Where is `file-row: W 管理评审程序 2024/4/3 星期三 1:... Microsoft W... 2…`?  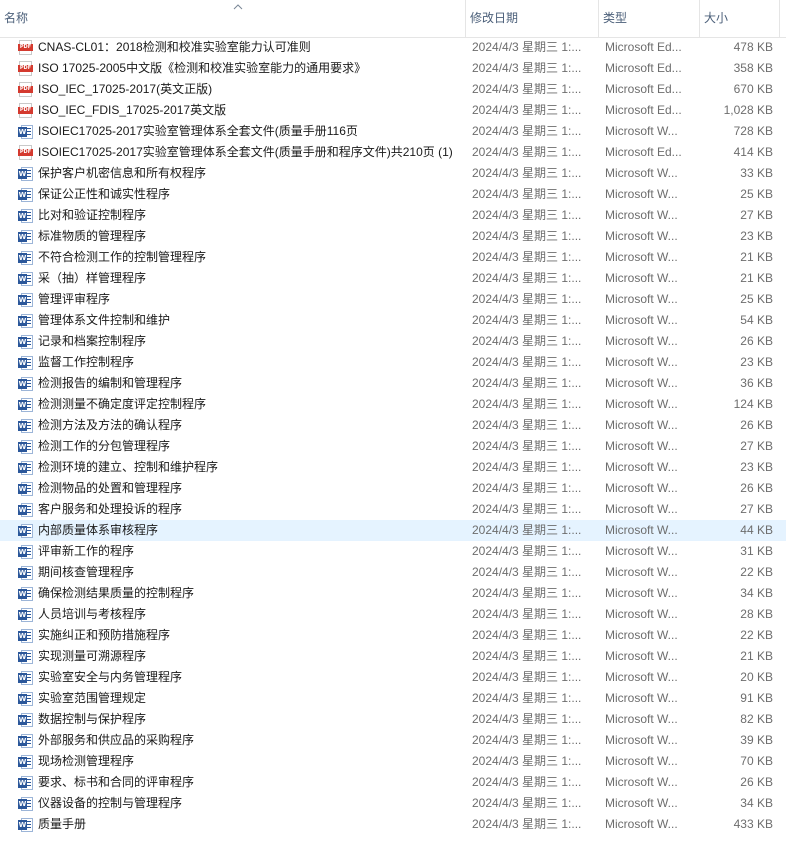
file-row: W 管理评审程序 2024/4/3 星期三 1:... Microsoft W... 2… is located at coordinates (393, 299).